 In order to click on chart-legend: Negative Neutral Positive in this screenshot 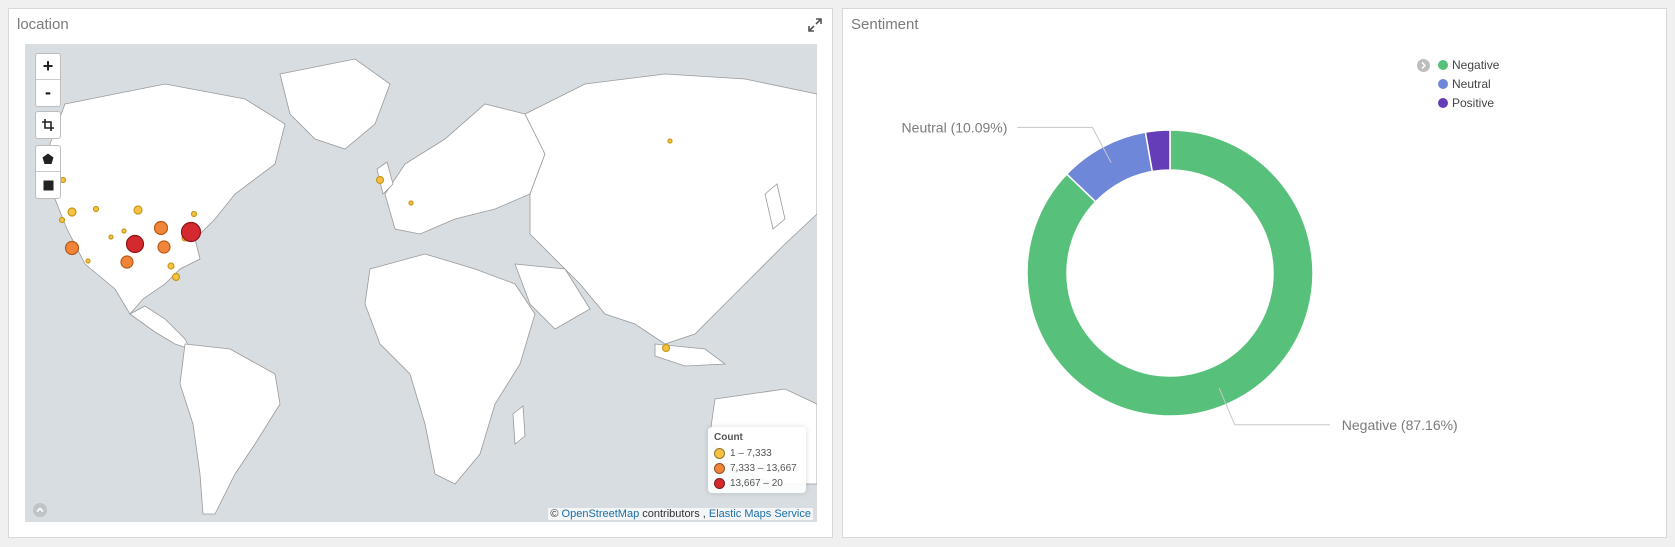, I will do `click(1468, 83)`.